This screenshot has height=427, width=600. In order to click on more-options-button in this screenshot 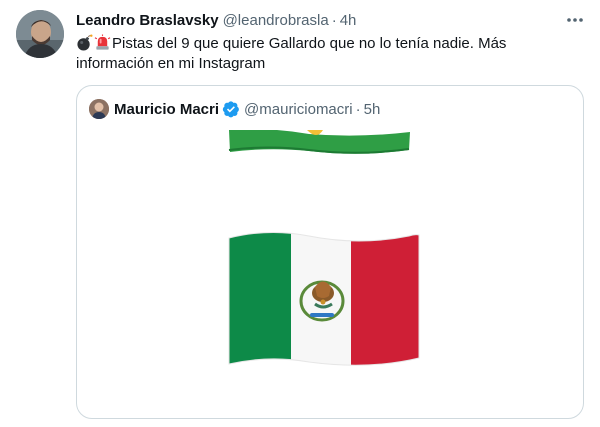, I will do `click(575, 20)`.